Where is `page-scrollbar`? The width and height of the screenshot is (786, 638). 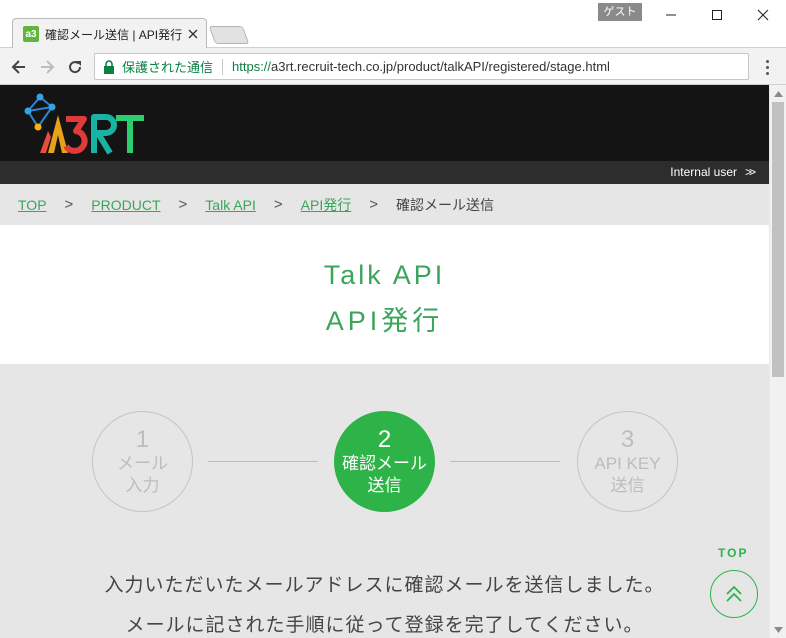
page-scrollbar is located at coordinates (777, 361).